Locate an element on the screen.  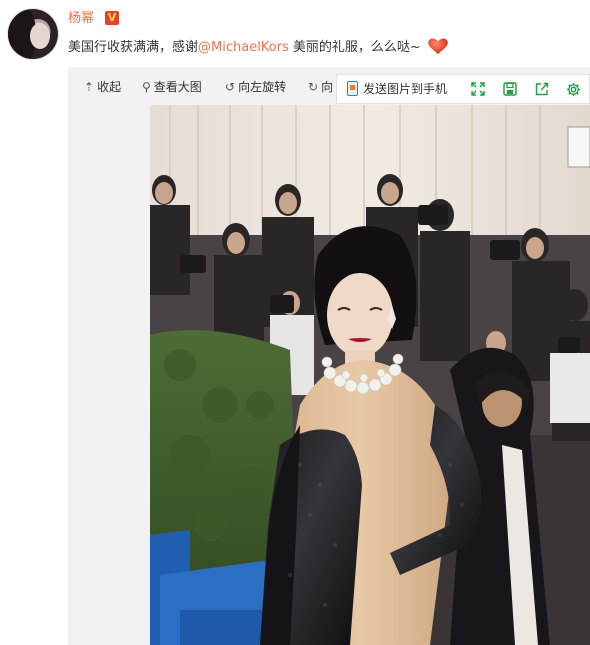
gear-icon is located at coordinates (573, 89).